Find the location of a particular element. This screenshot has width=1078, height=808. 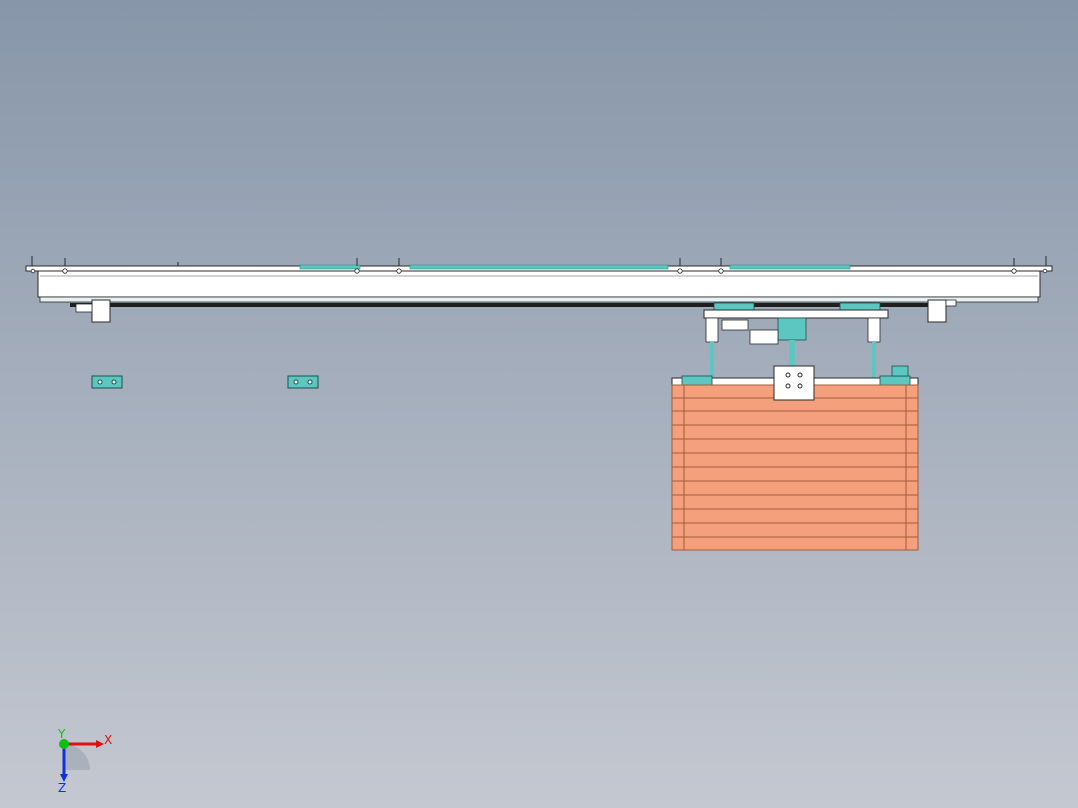

valve-block is located at coordinates (735, 325).